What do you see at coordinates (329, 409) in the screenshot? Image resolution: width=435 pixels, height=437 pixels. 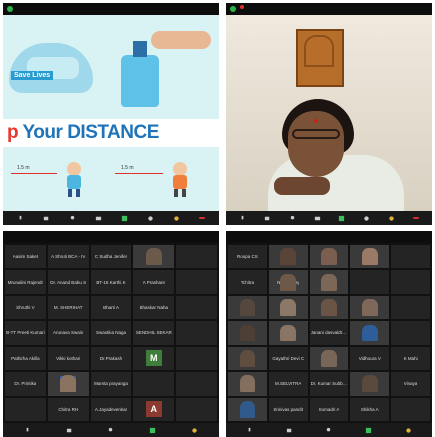 I see `participant-tile: Somadri A` at bounding box center [329, 409].